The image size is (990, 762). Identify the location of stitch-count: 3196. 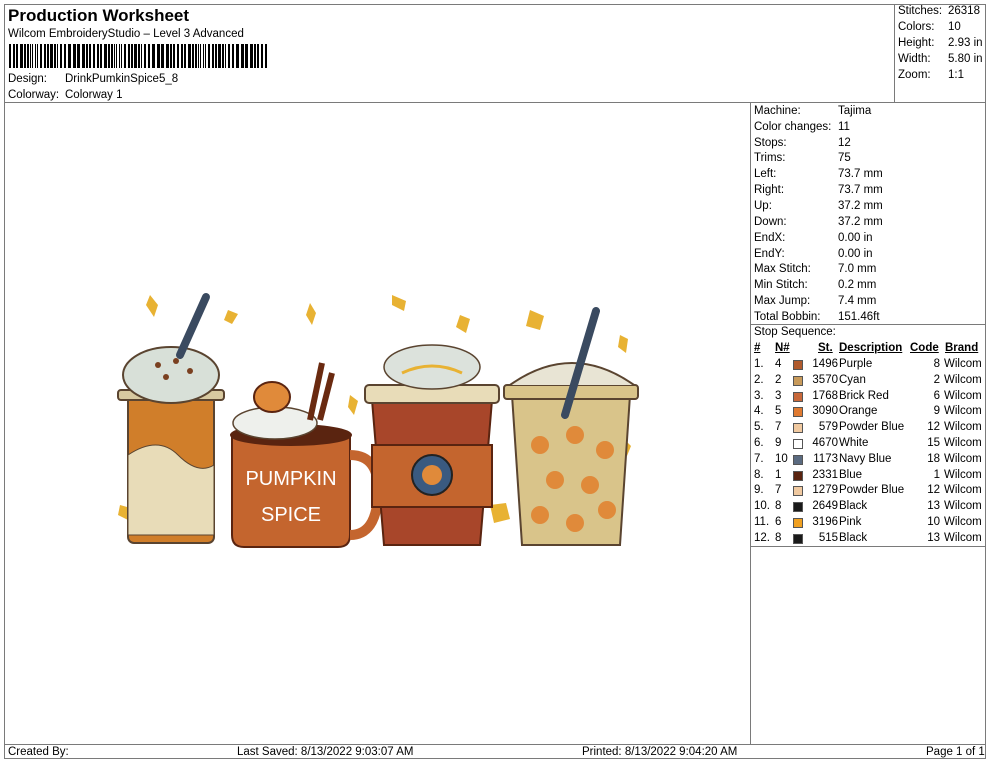
(825, 522).